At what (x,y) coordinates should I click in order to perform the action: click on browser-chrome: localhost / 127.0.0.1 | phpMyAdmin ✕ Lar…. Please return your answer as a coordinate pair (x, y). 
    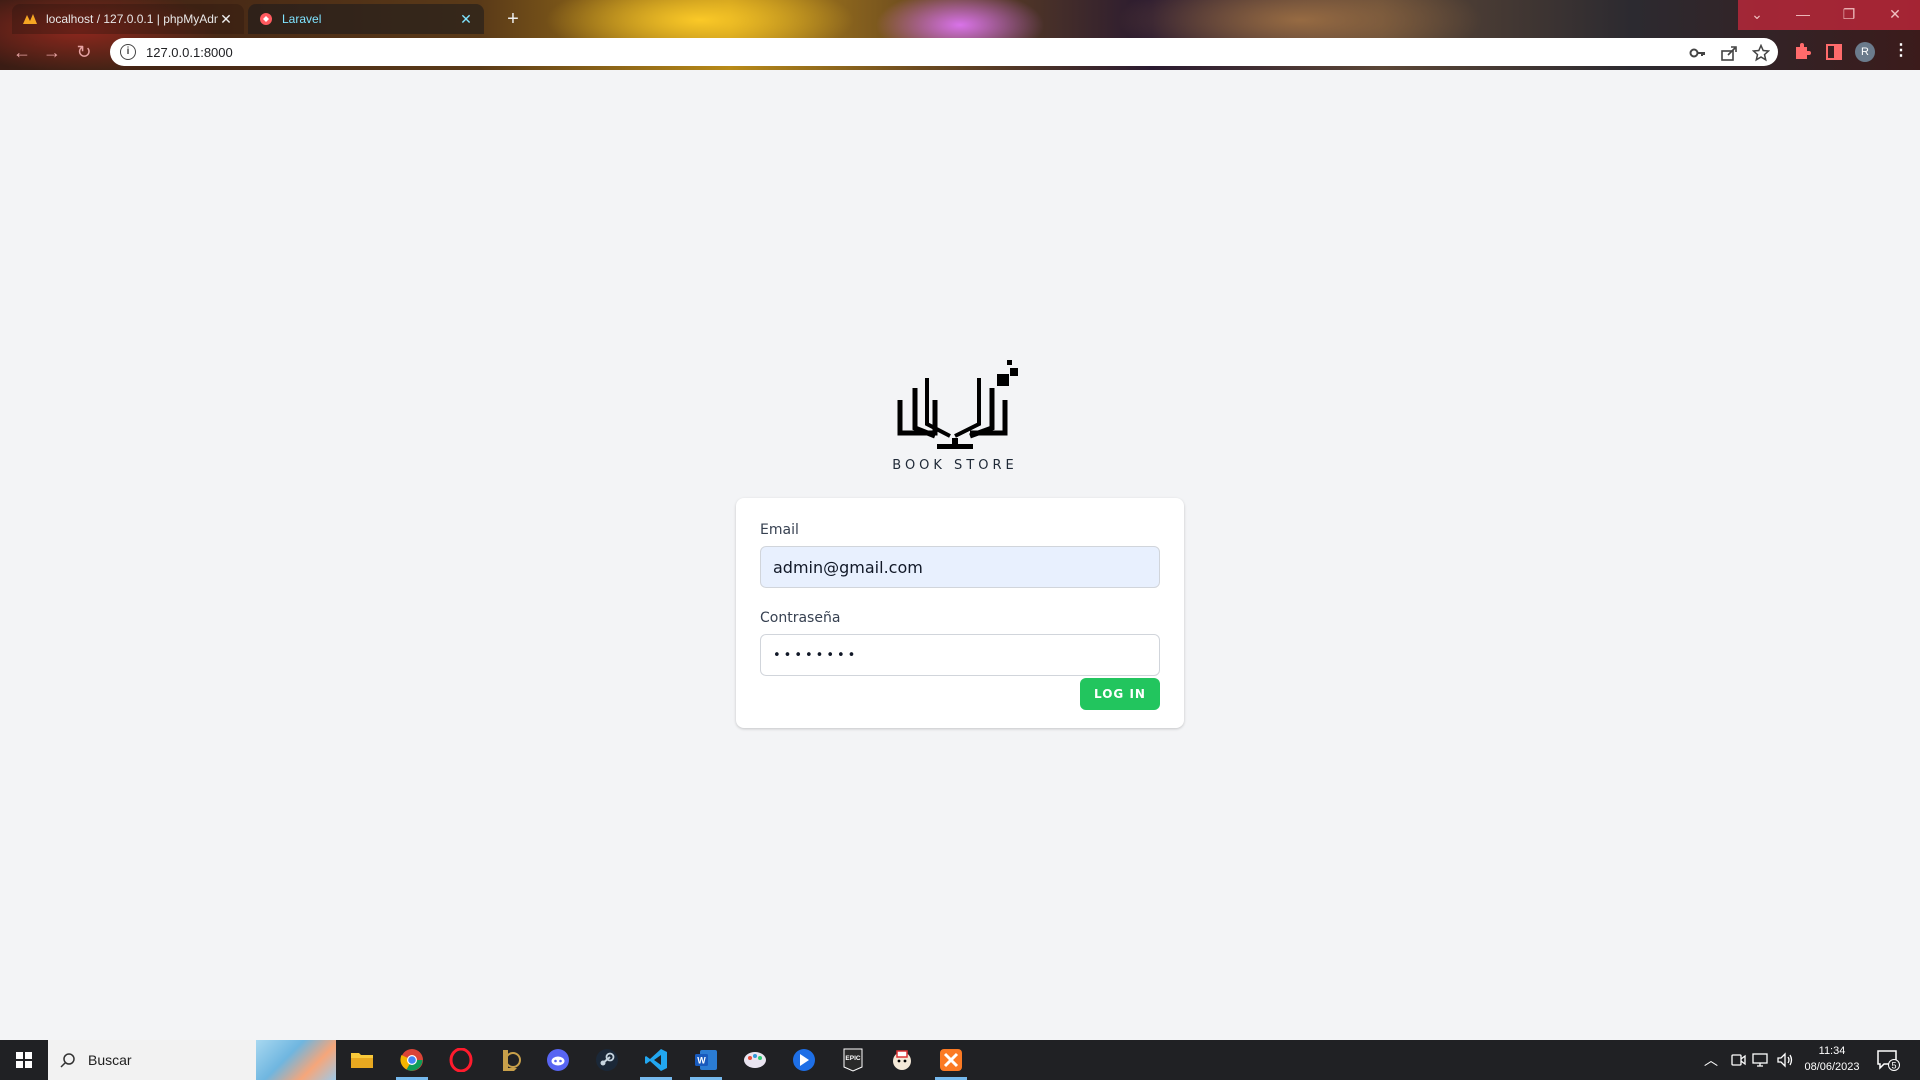
    Looking at the image, I should click on (960, 35).